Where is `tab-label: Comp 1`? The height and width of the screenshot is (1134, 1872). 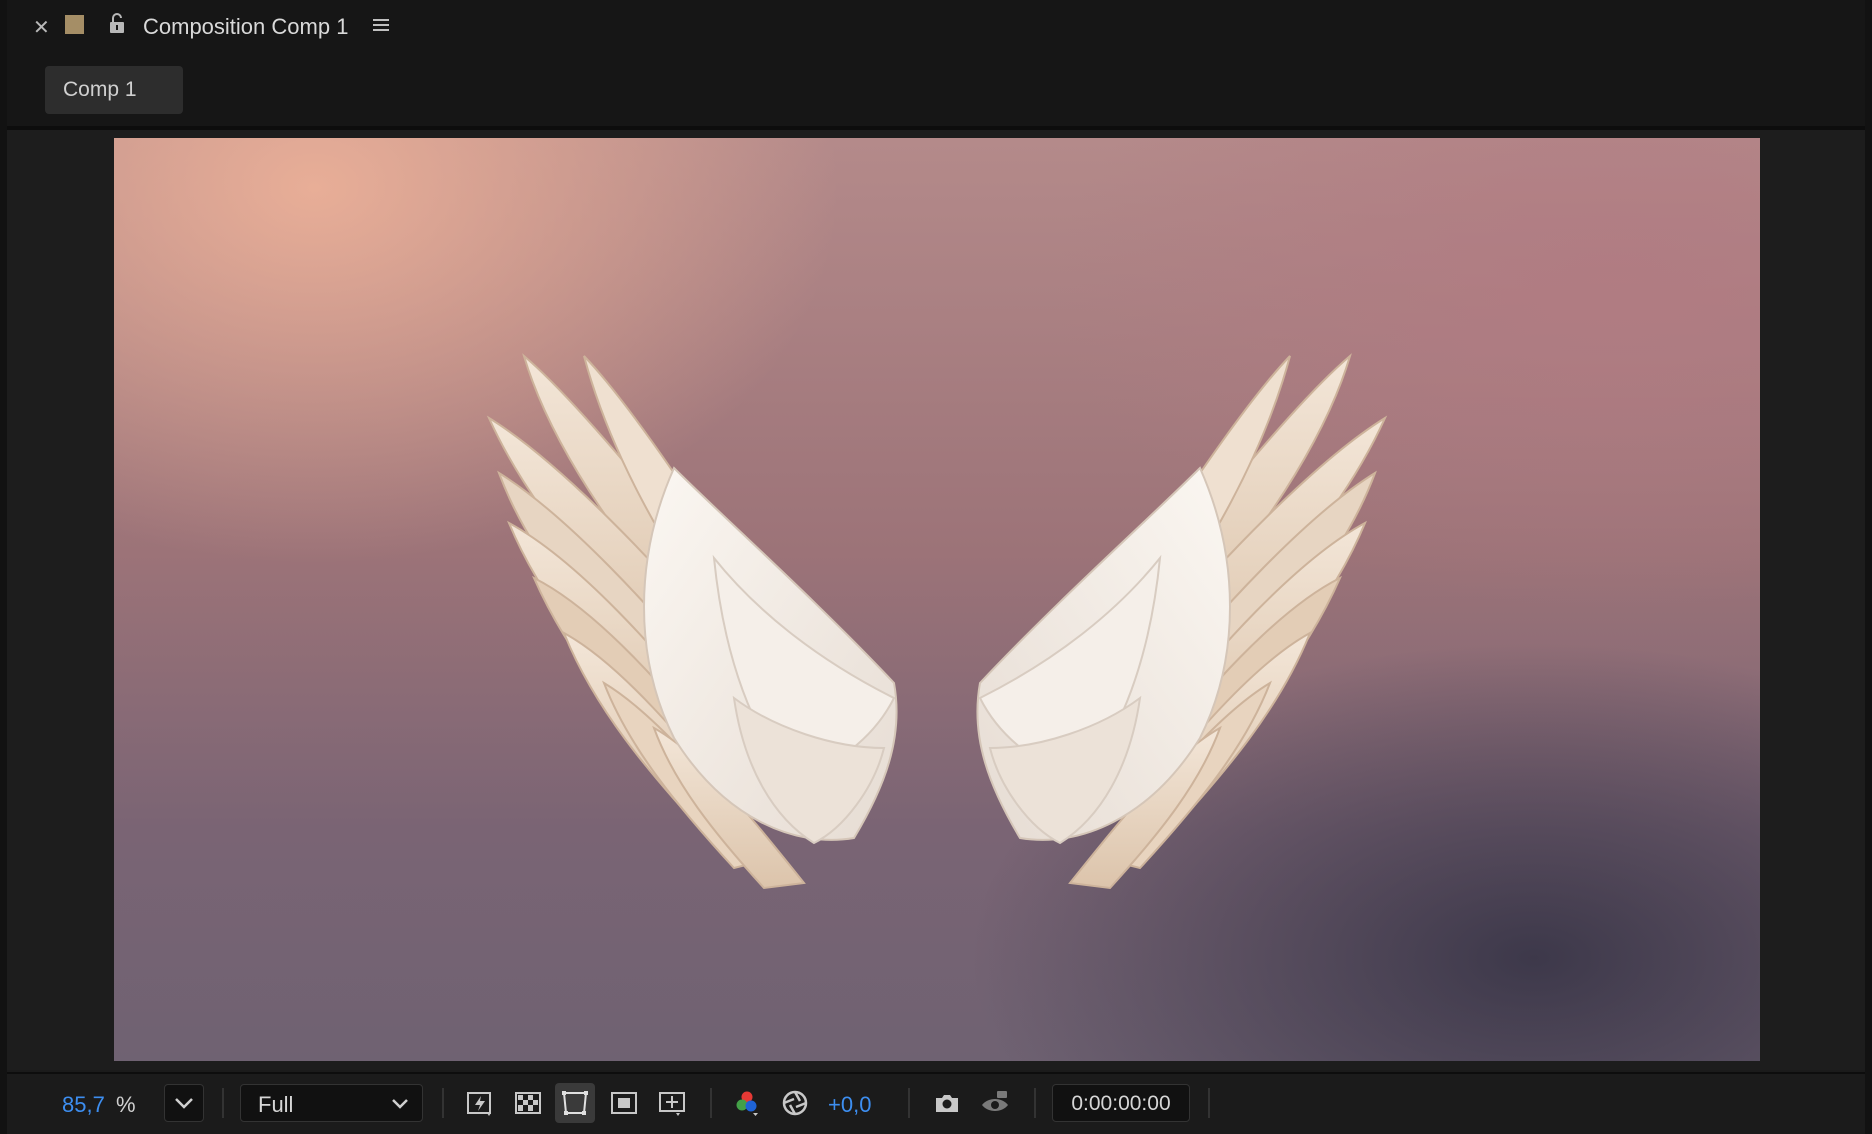
tab-label: Comp 1 is located at coordinates (100, 89).